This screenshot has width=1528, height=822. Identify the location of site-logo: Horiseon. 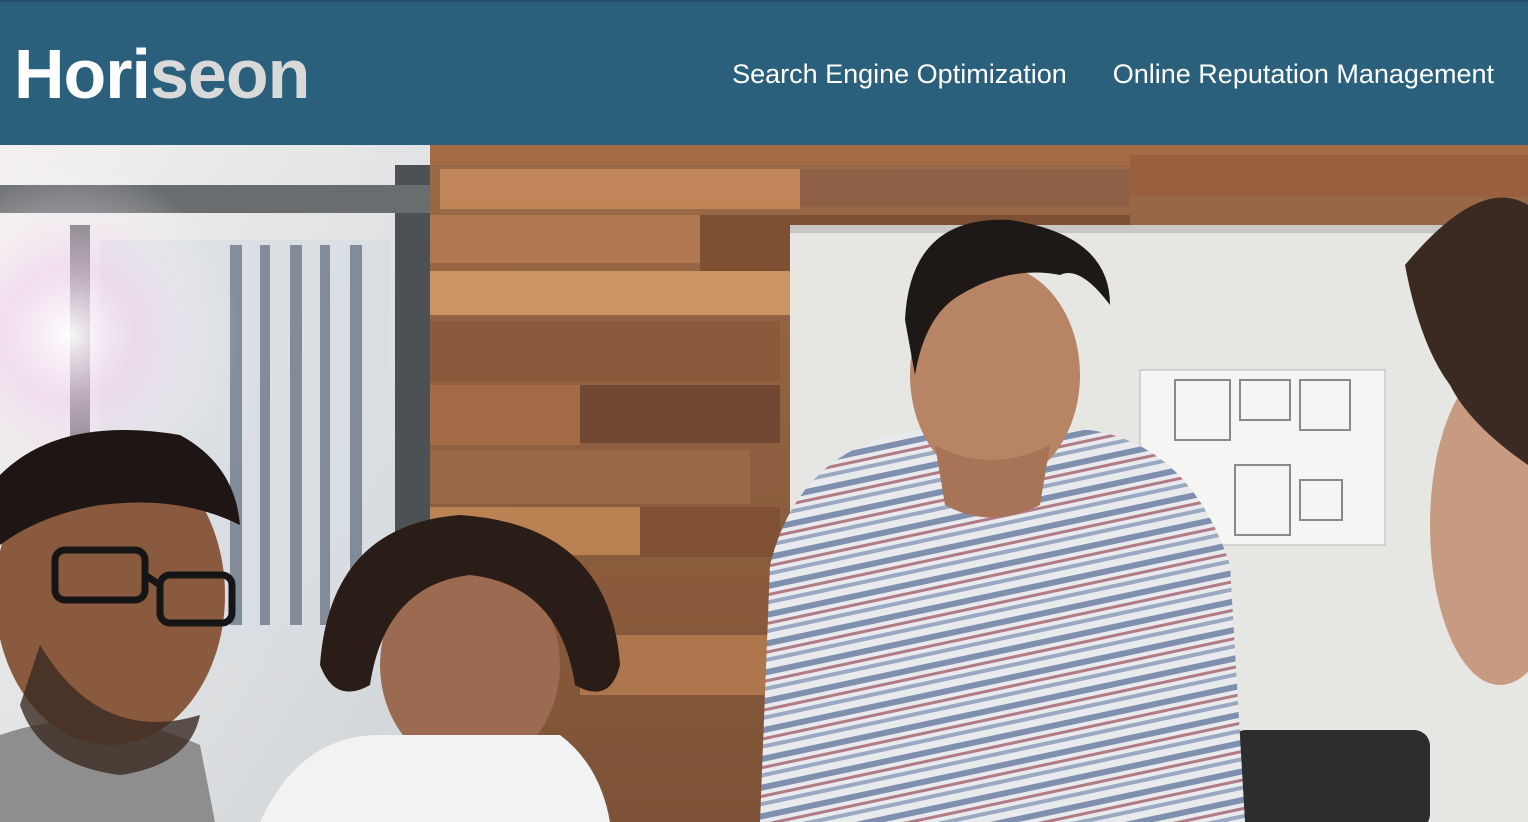
(162, 74).